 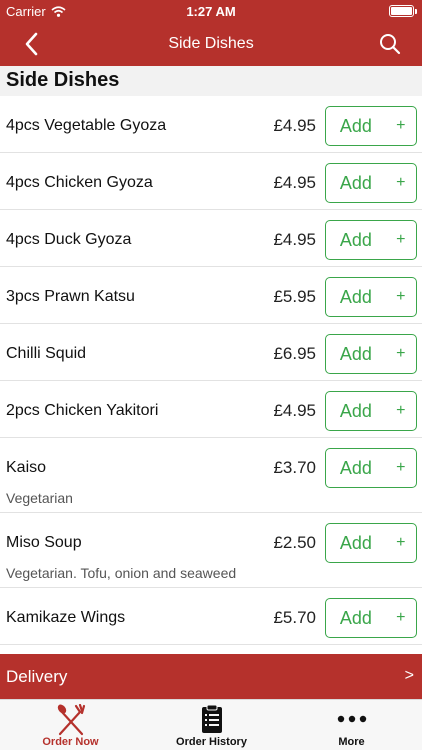 I want to click on item-price: £5.95, so click(x=294, y=296).